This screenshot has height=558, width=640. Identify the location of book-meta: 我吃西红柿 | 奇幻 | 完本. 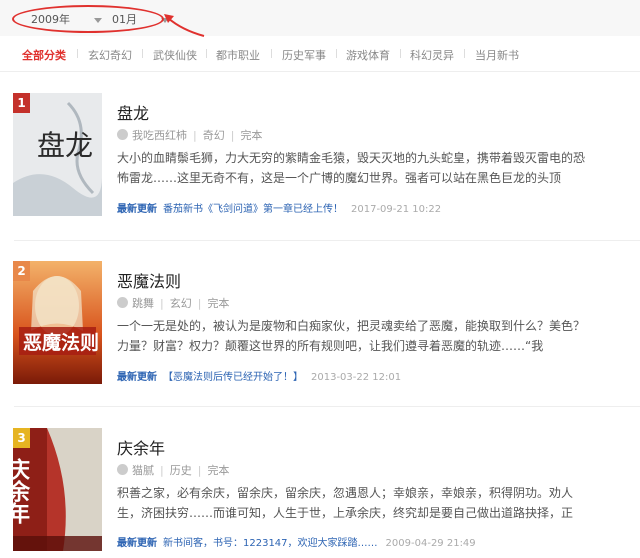
(189, 135).